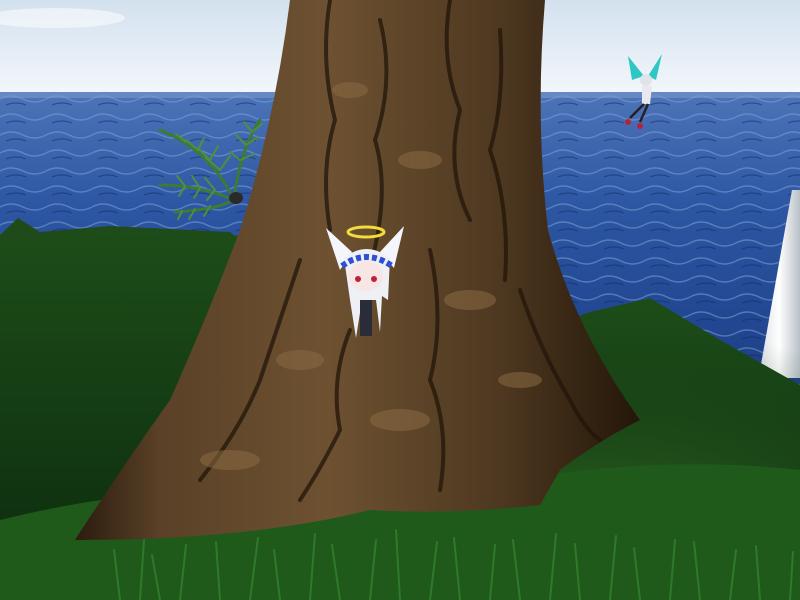 The height and width of the screenshot is (600, 800). I want to click on avatar-body, so click(366, 318).